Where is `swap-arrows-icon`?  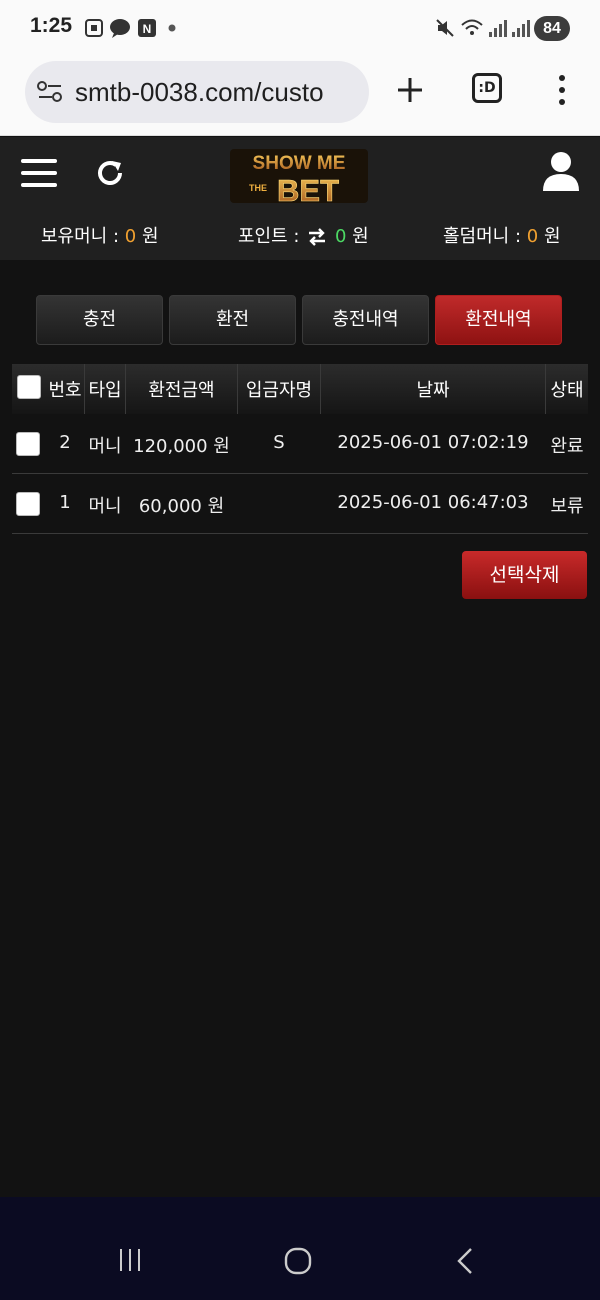 swap-arrows-icon is located at coordinates (317, 237).